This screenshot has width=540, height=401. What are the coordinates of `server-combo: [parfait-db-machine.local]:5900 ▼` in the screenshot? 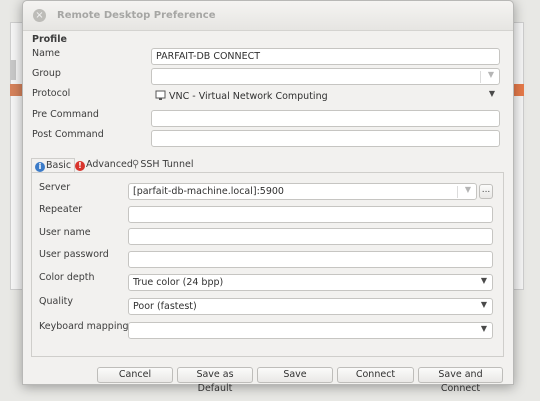 It's located at (302, 191).